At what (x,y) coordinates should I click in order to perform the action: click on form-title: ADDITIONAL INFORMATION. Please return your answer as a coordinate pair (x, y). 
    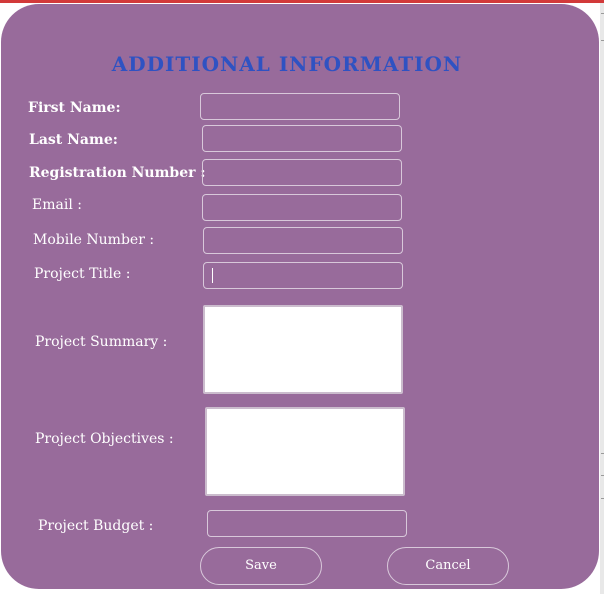
    Looking at the image, I should click on (287, 64).